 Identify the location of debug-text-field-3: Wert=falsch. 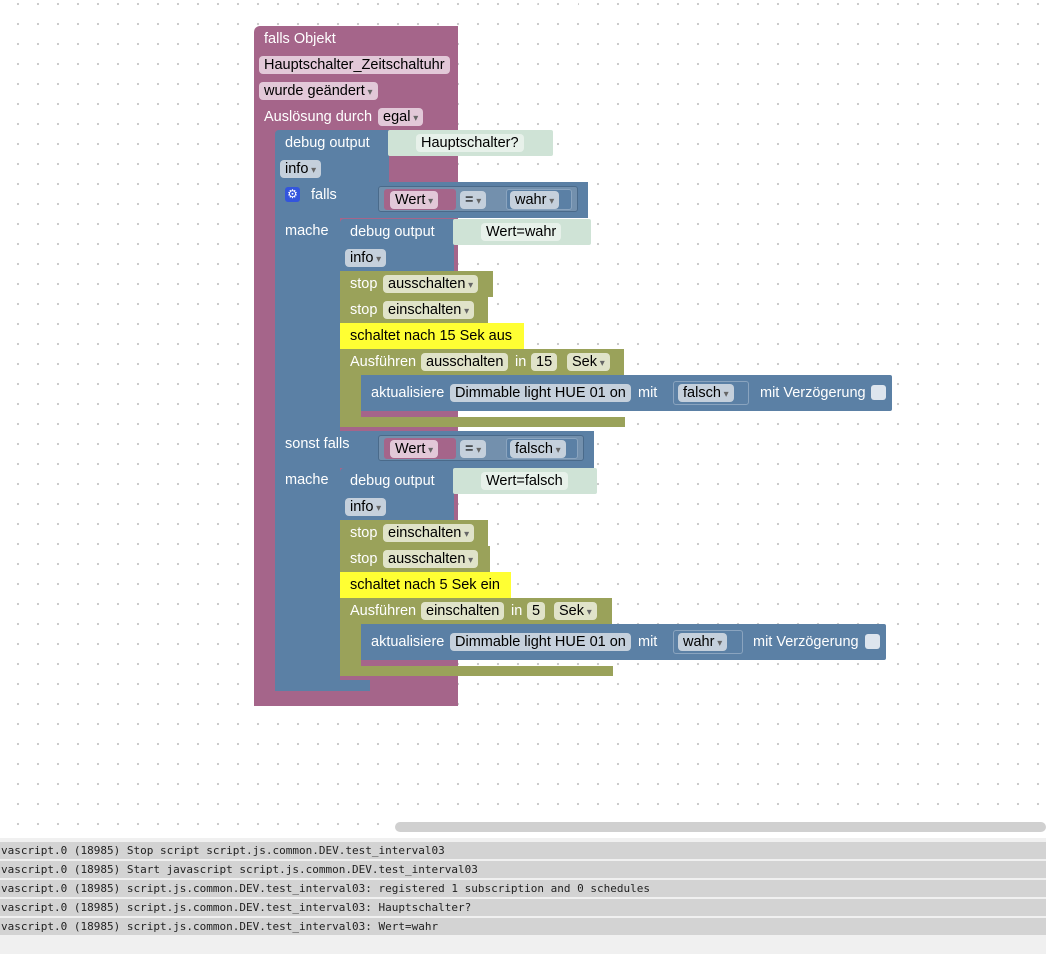
(524, 481).